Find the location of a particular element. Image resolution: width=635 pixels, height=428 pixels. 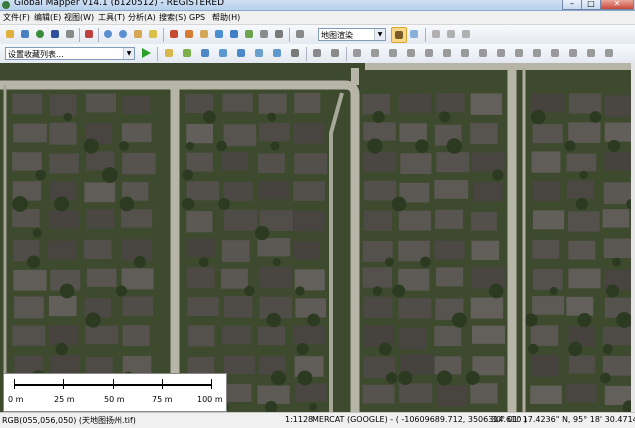

menu-help: 帮助(H) is located at coordinates (226, 17).